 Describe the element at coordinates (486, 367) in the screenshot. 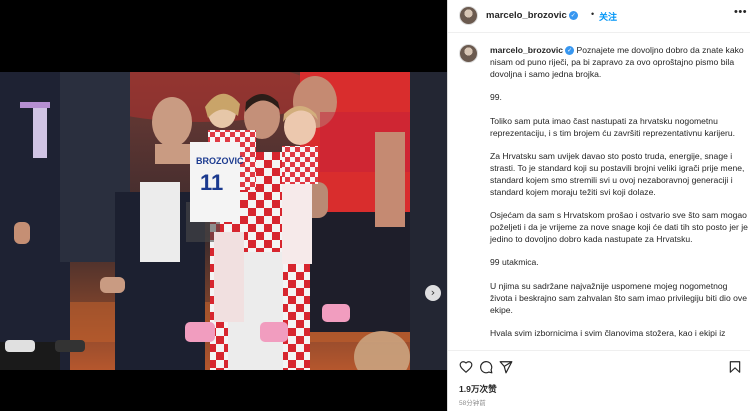

I see `comment-icon` at that location.